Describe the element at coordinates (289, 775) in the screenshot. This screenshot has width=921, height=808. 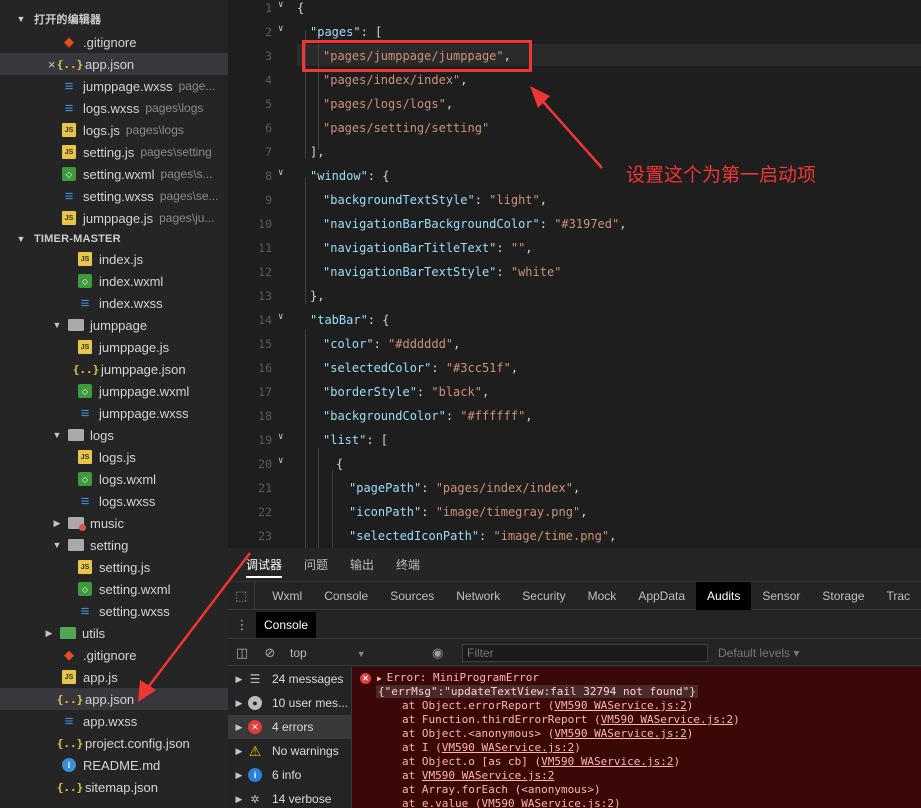
I see `message-filter-item: ▶ i 6 info` at that location.